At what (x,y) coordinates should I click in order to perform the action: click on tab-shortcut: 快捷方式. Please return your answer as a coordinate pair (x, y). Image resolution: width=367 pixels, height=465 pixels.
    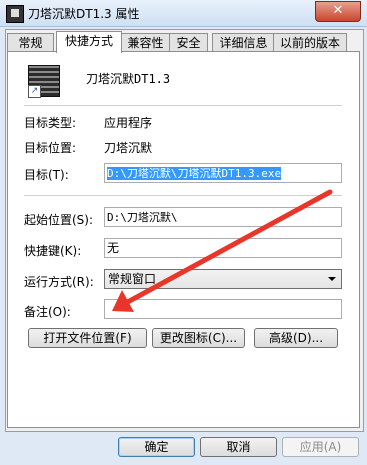
    Looking at the image, I should click on (89, 42).